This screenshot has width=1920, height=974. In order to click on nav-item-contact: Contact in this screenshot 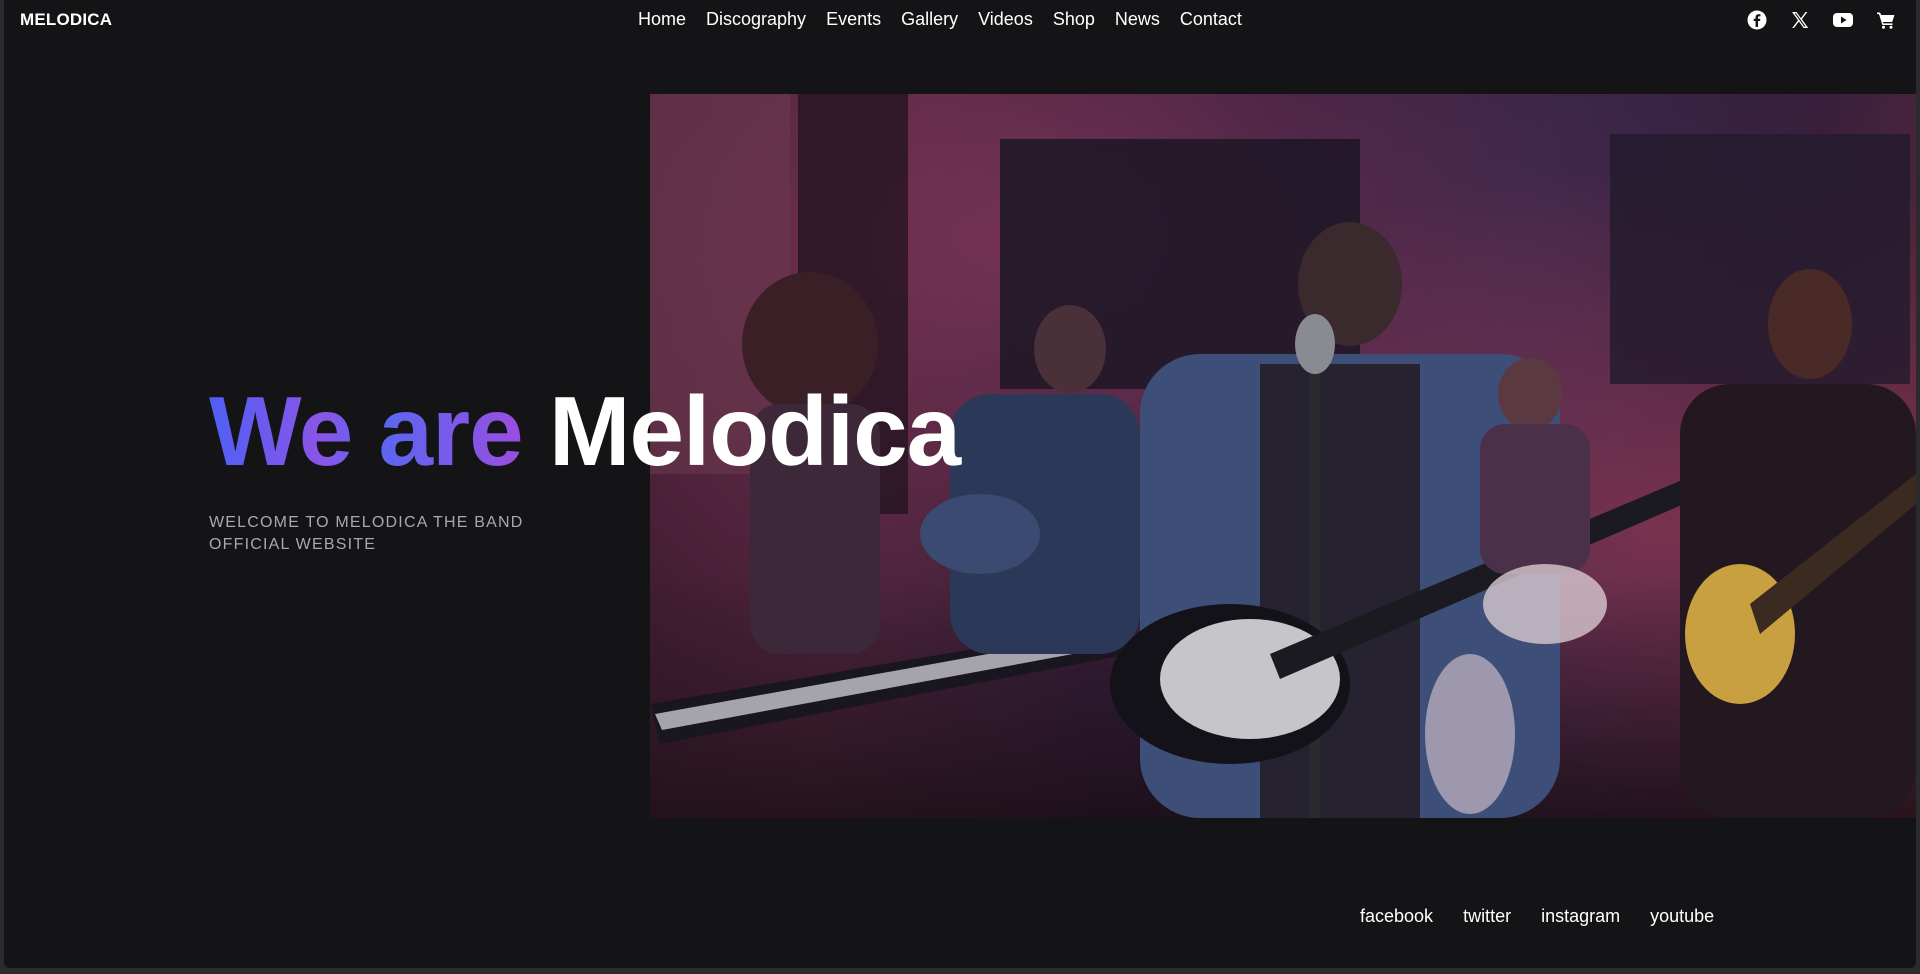, I will do `click(1211, 19)`.